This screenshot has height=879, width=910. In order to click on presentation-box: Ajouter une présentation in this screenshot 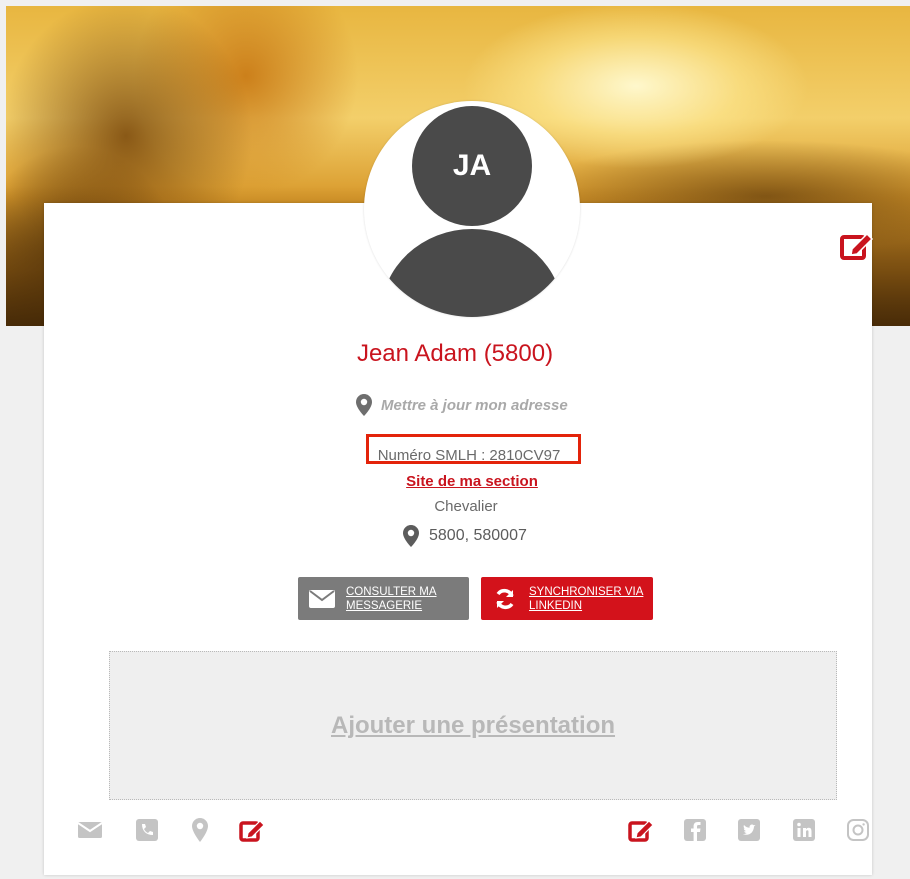, I will do `click(473, 725)`.